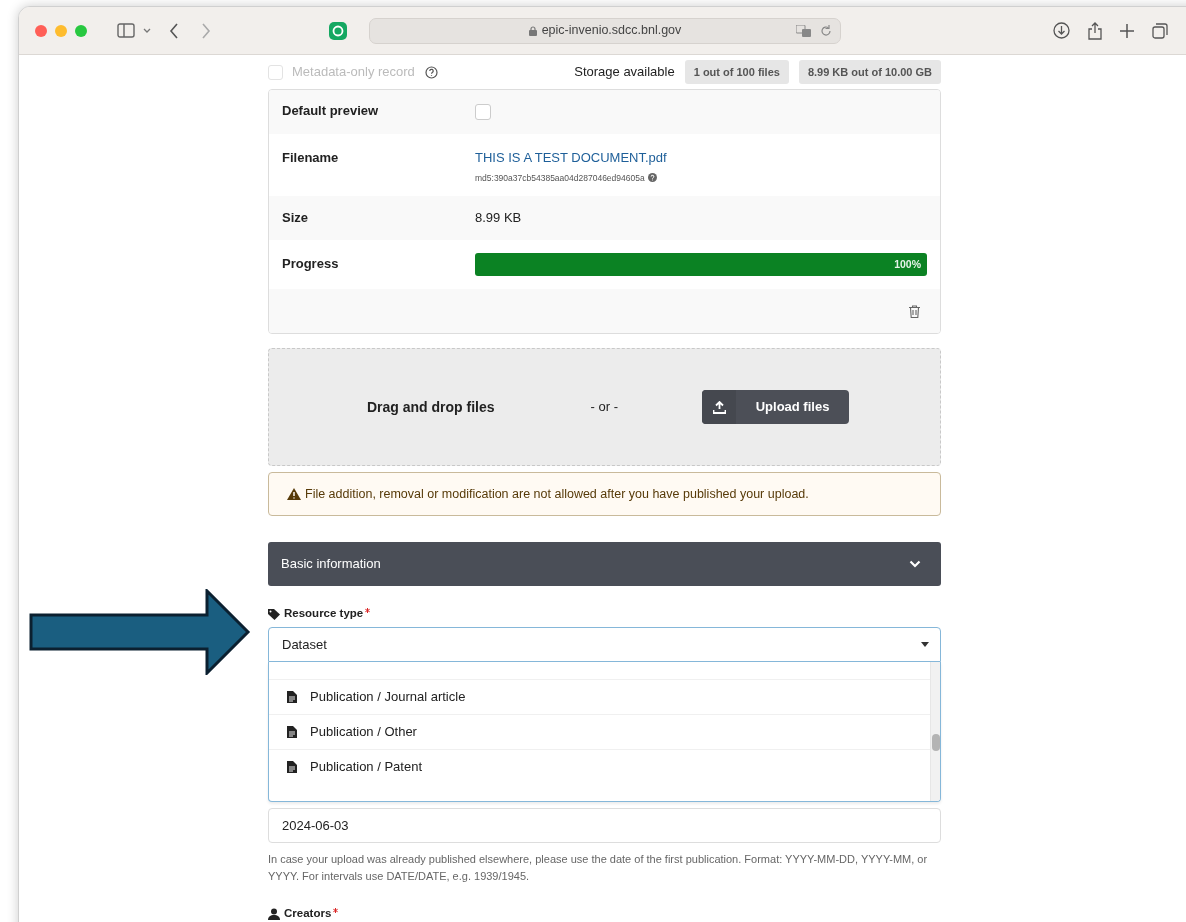 The width and height of the screenshot is (1186, 922). What do you see at coordinates (483, 112) in the screenshot?
I see `default-preview-checkbox` at bounding box center [483, 112].